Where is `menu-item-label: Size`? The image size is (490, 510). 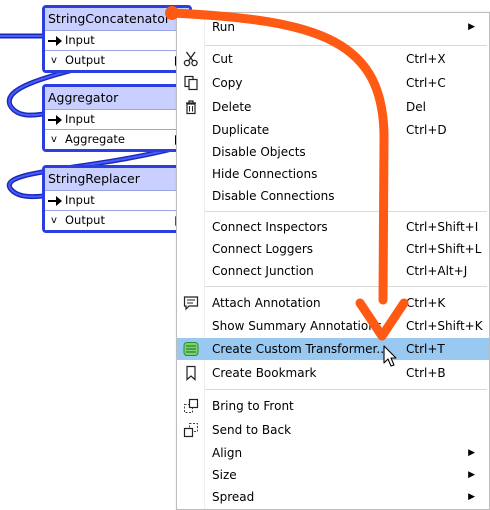
menu-item-label: Size is located at coordinates (224, 475).